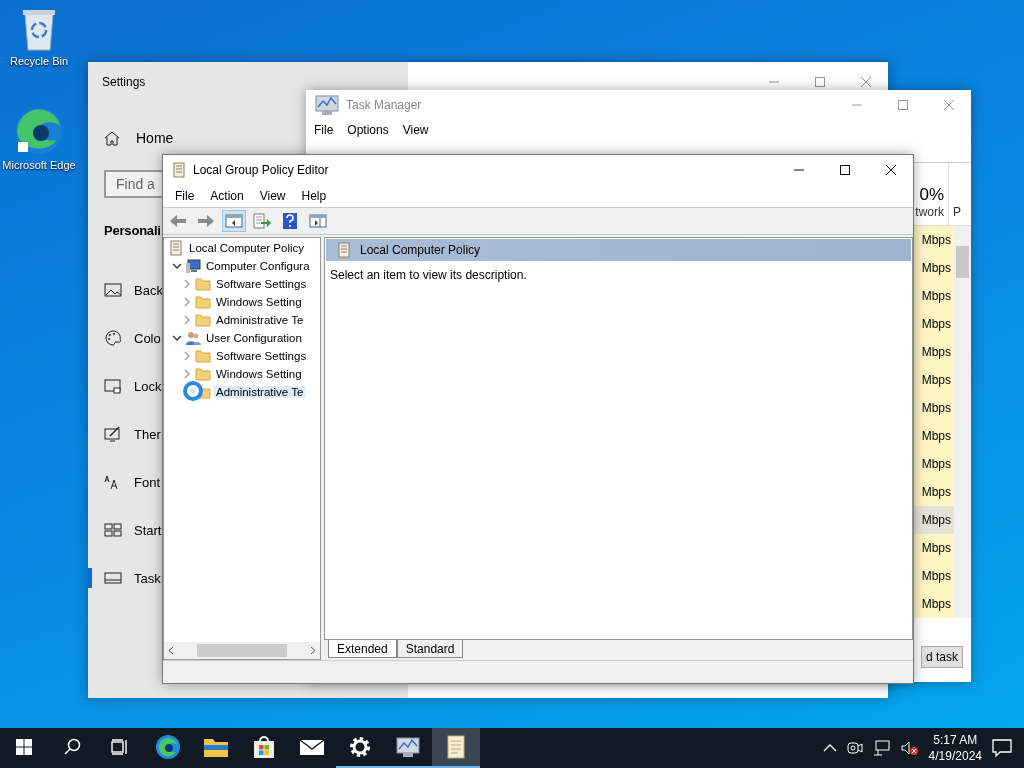 The image size is (1024, 768). I want to click on section-heading: Personali, so click(132, 230).